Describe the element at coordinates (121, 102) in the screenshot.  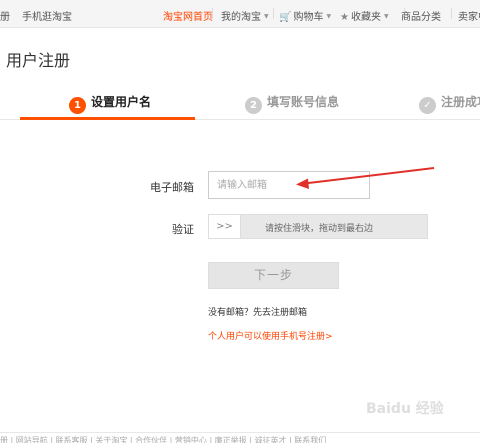
I see `step-label: 设置用户名` at that location.